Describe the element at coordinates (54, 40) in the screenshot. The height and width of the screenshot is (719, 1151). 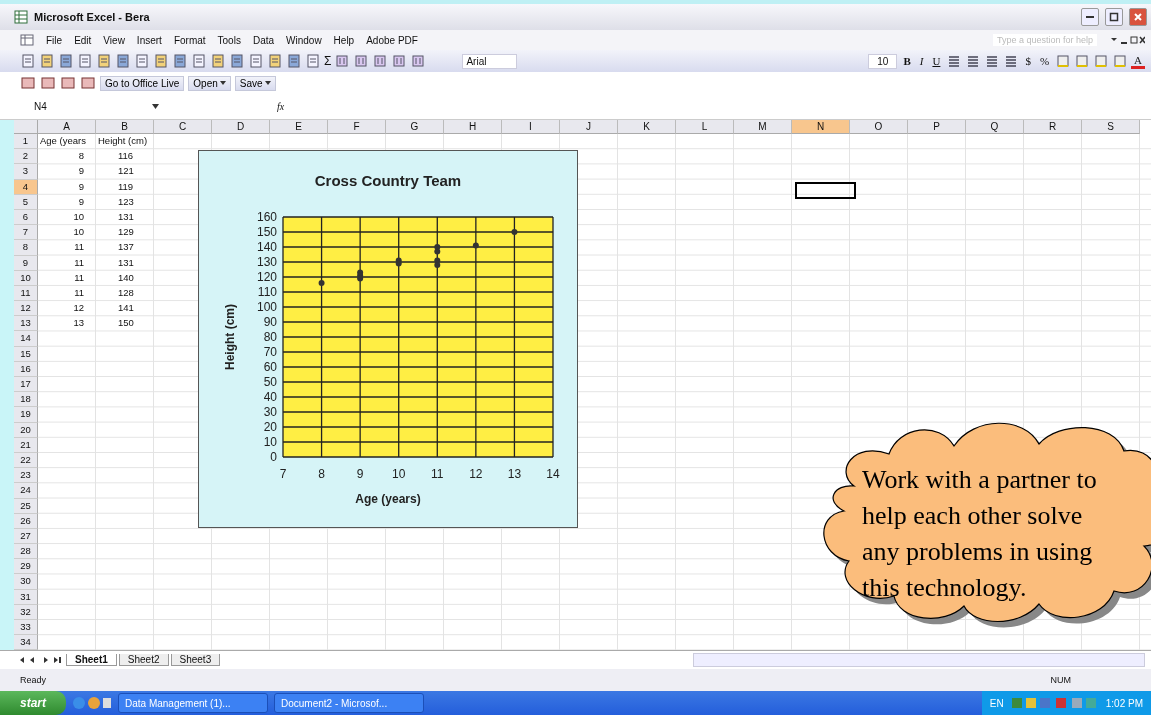
I see `menu-item: File` at that location.